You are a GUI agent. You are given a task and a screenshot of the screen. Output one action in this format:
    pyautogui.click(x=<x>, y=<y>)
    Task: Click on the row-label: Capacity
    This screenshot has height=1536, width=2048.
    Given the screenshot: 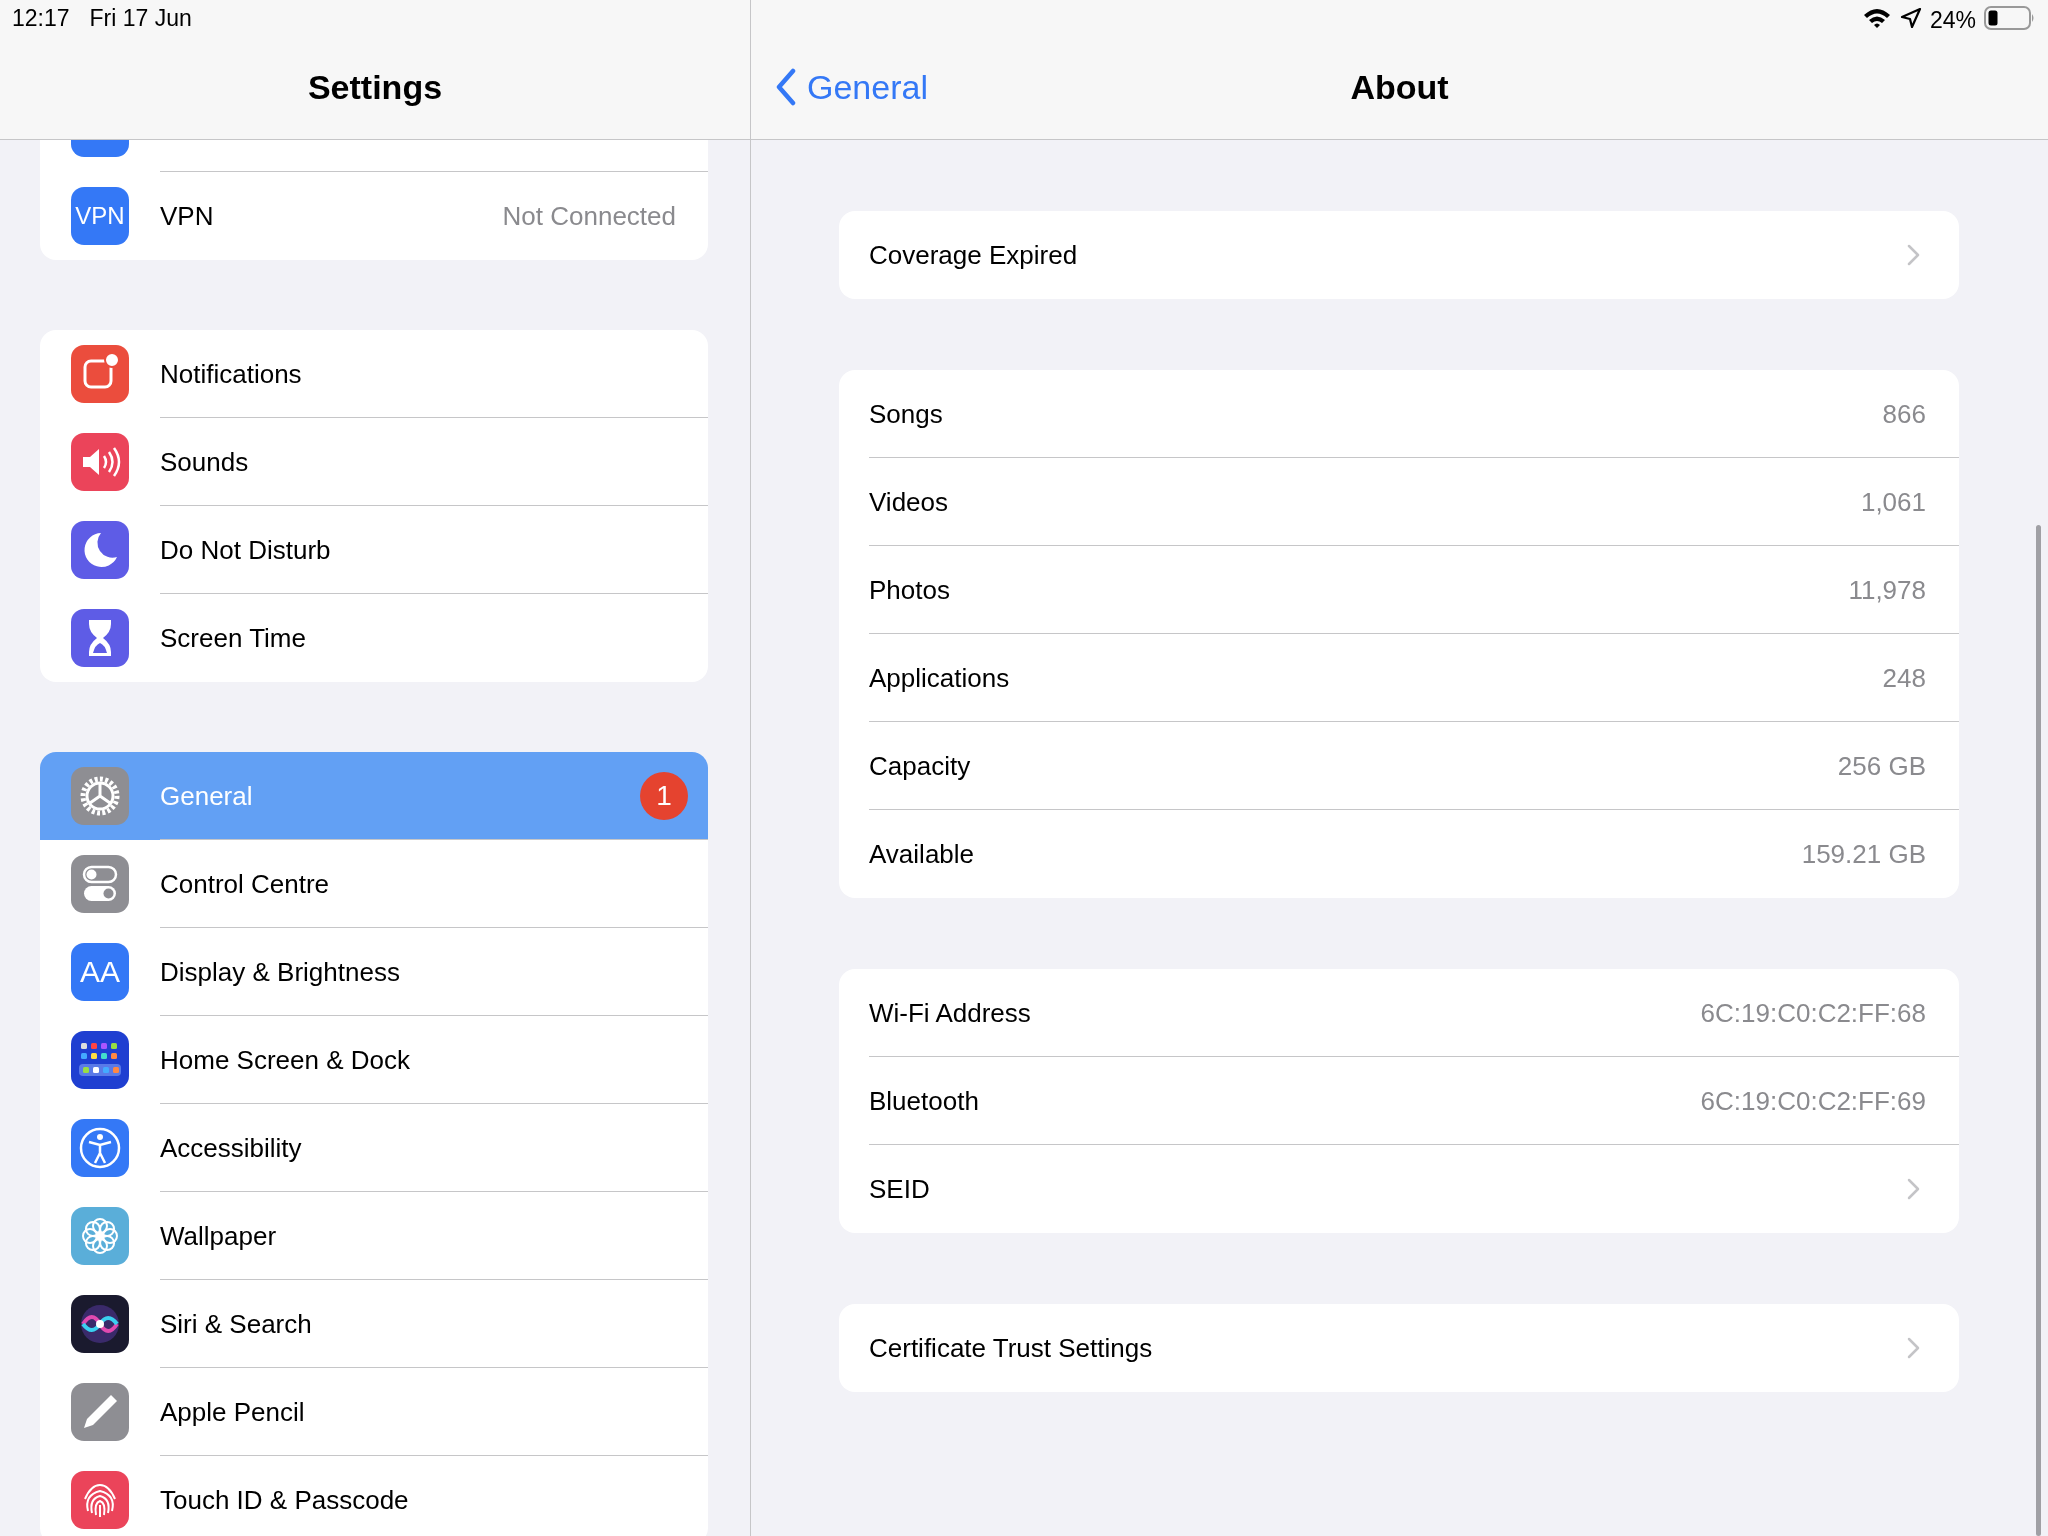 What is the action you would take?
    pyautogui.click(x=920, y=766)
    